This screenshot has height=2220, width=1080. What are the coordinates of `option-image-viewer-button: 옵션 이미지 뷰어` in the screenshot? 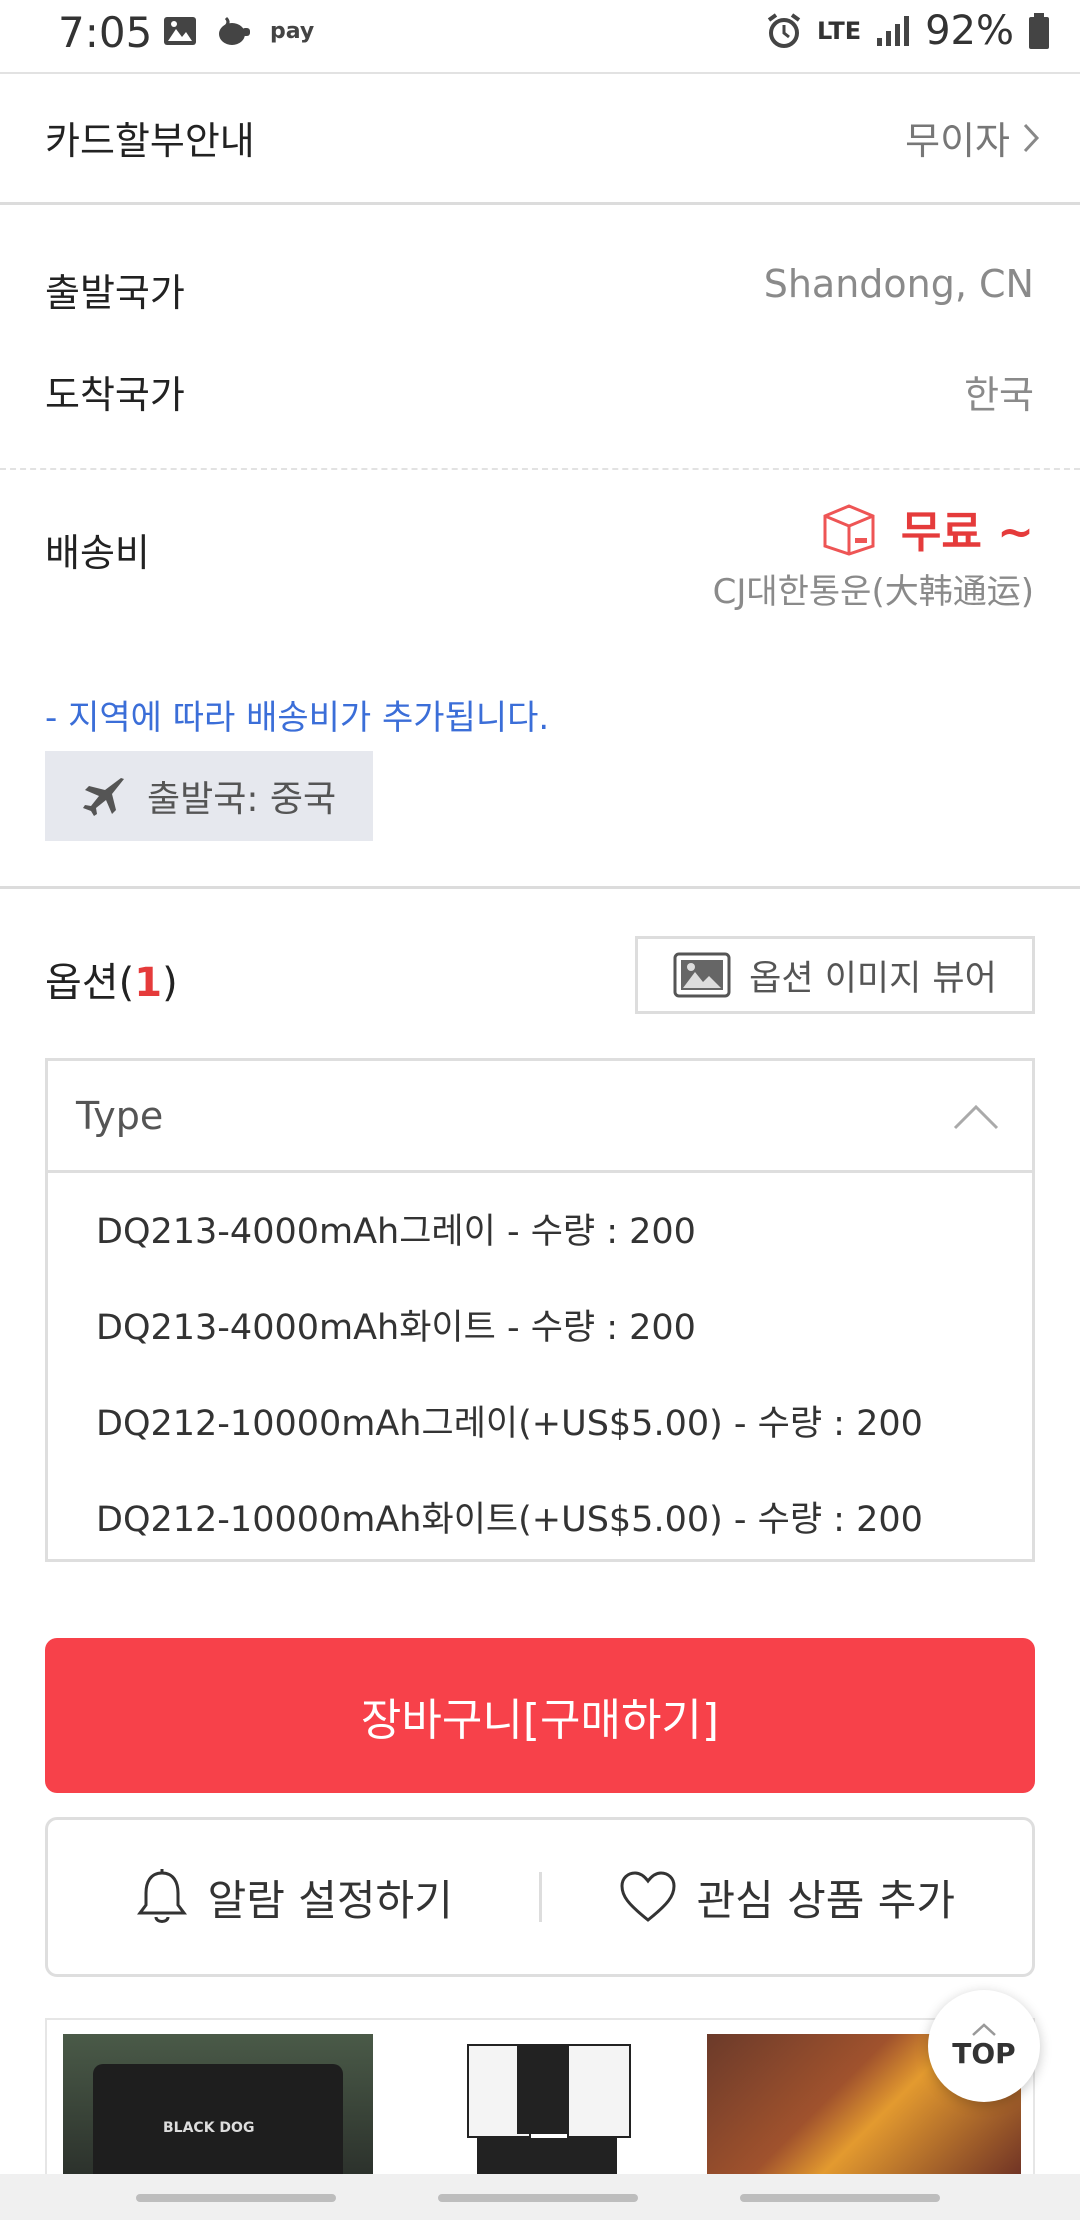 It's located at (835, 975).